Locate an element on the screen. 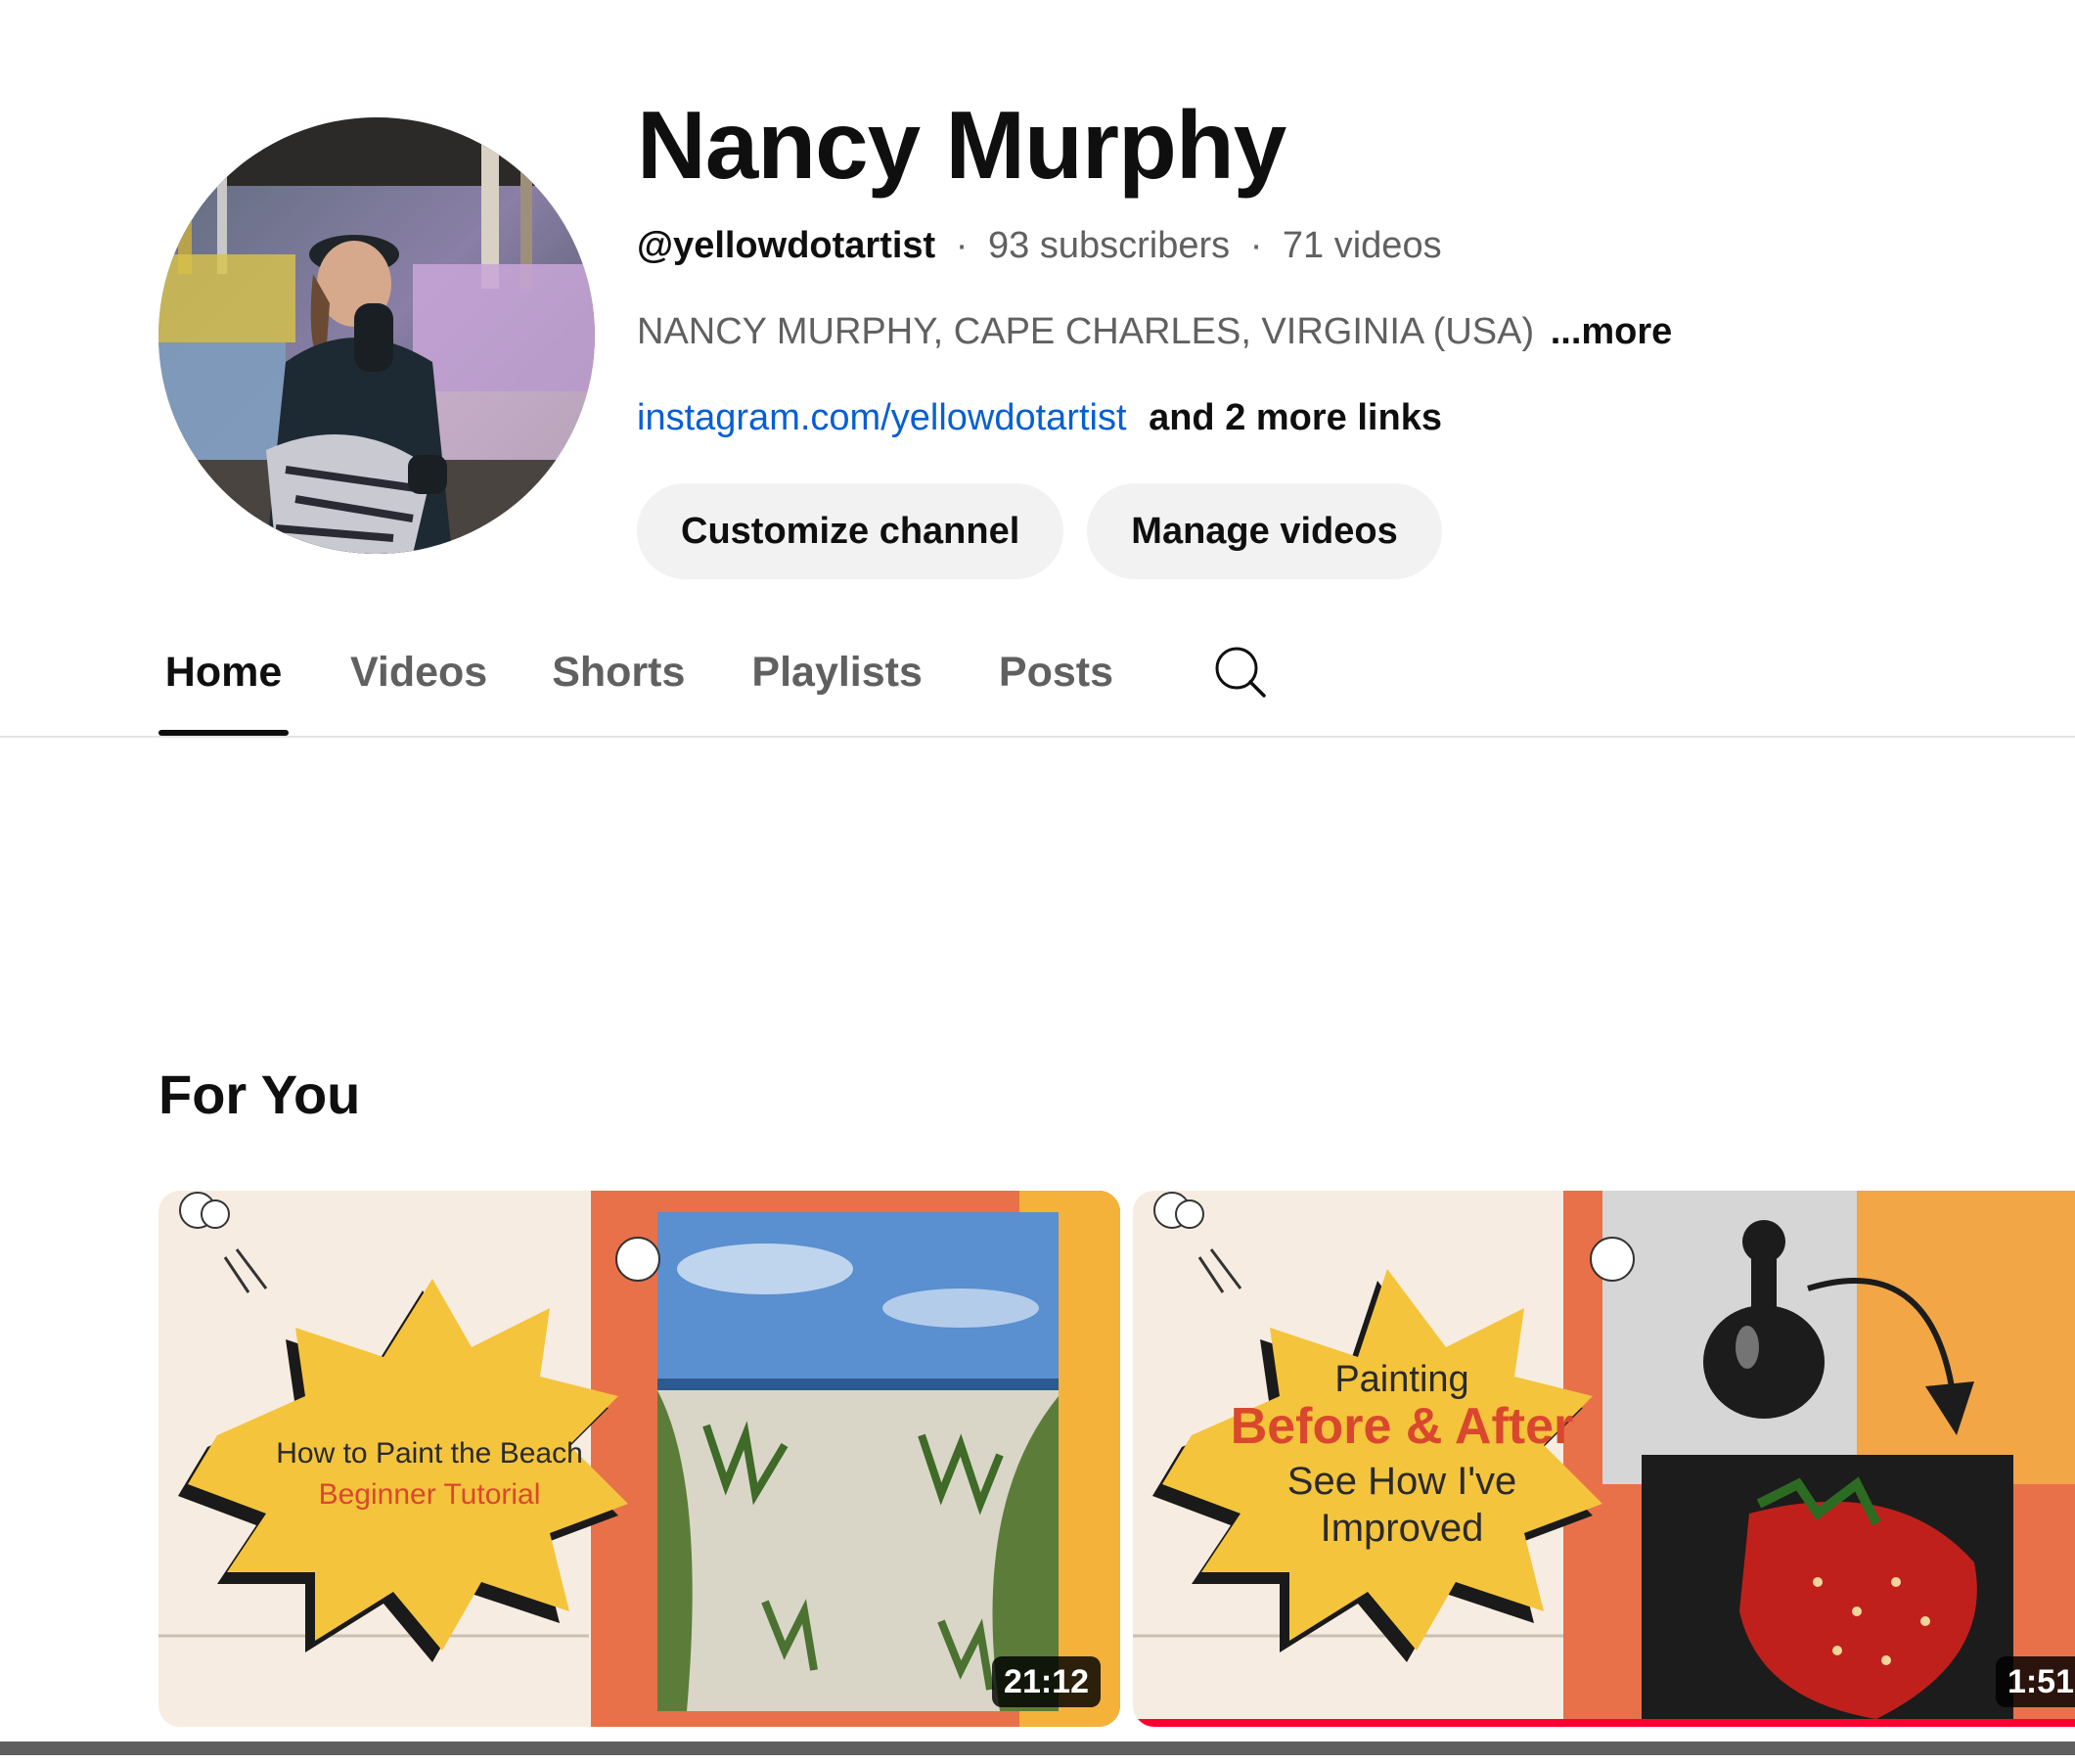 The image size is (2075, 1764). thumb-line-2: Beginner Tutorial is located at coordinates (430, 1494).